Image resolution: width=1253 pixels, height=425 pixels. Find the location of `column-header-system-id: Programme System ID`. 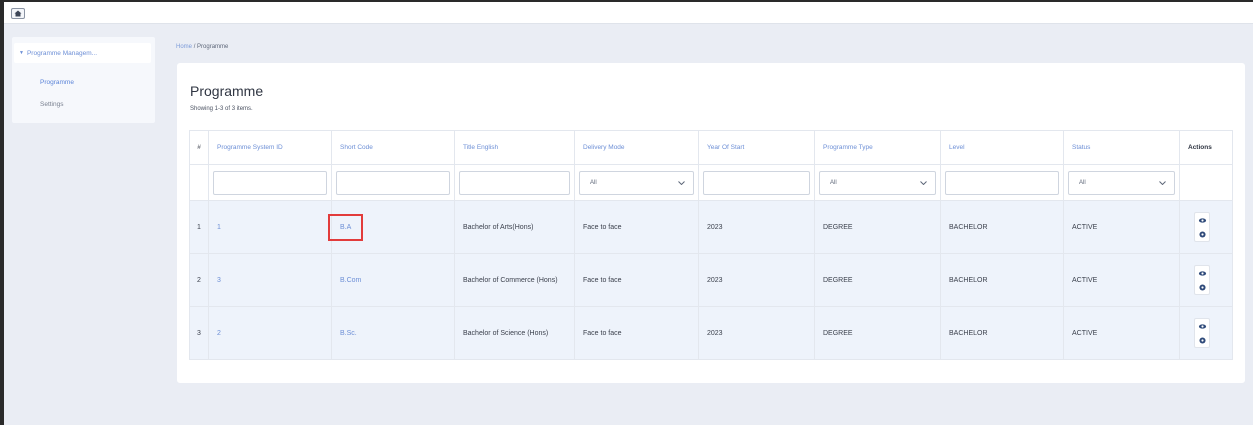

column-header-system-id: Programme System ID is located at coordinates (270, 147).